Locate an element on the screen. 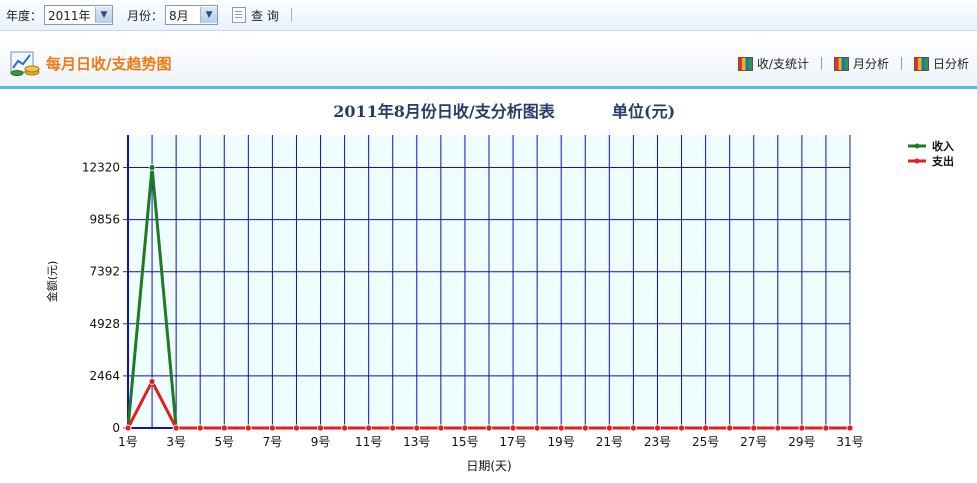 This screenshot has height=483, width=977. y-tick-label: 4928 is located at coordinates (104, 324).